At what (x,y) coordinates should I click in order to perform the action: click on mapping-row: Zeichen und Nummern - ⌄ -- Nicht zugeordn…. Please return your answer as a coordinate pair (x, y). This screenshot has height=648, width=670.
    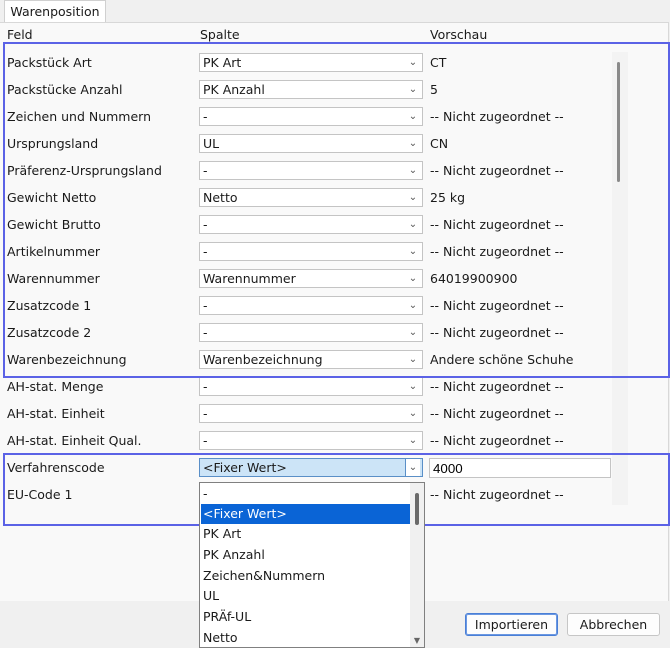
    Looking at the image, I should click on (306, 117).